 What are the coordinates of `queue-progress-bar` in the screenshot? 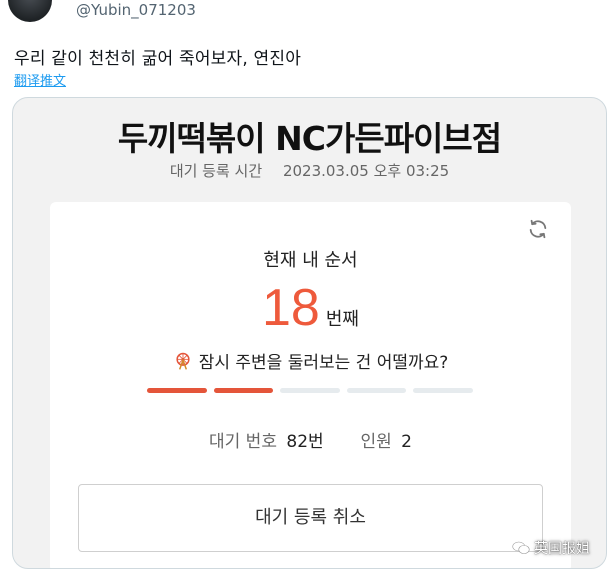 It's located at (310, 391).